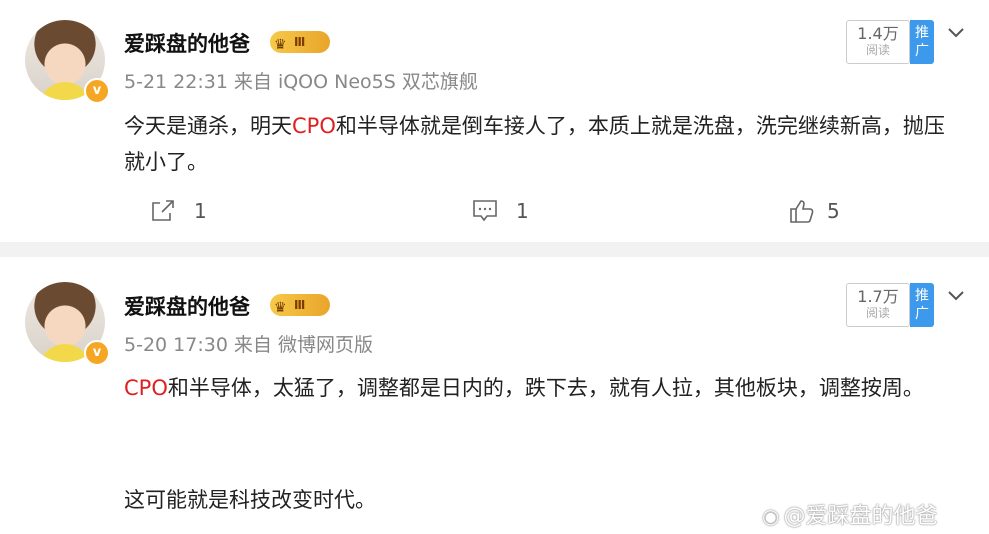  Describe the element at coordinates (325, 345) in the screenshot. I see `post-source: 微博网页版` at that location.